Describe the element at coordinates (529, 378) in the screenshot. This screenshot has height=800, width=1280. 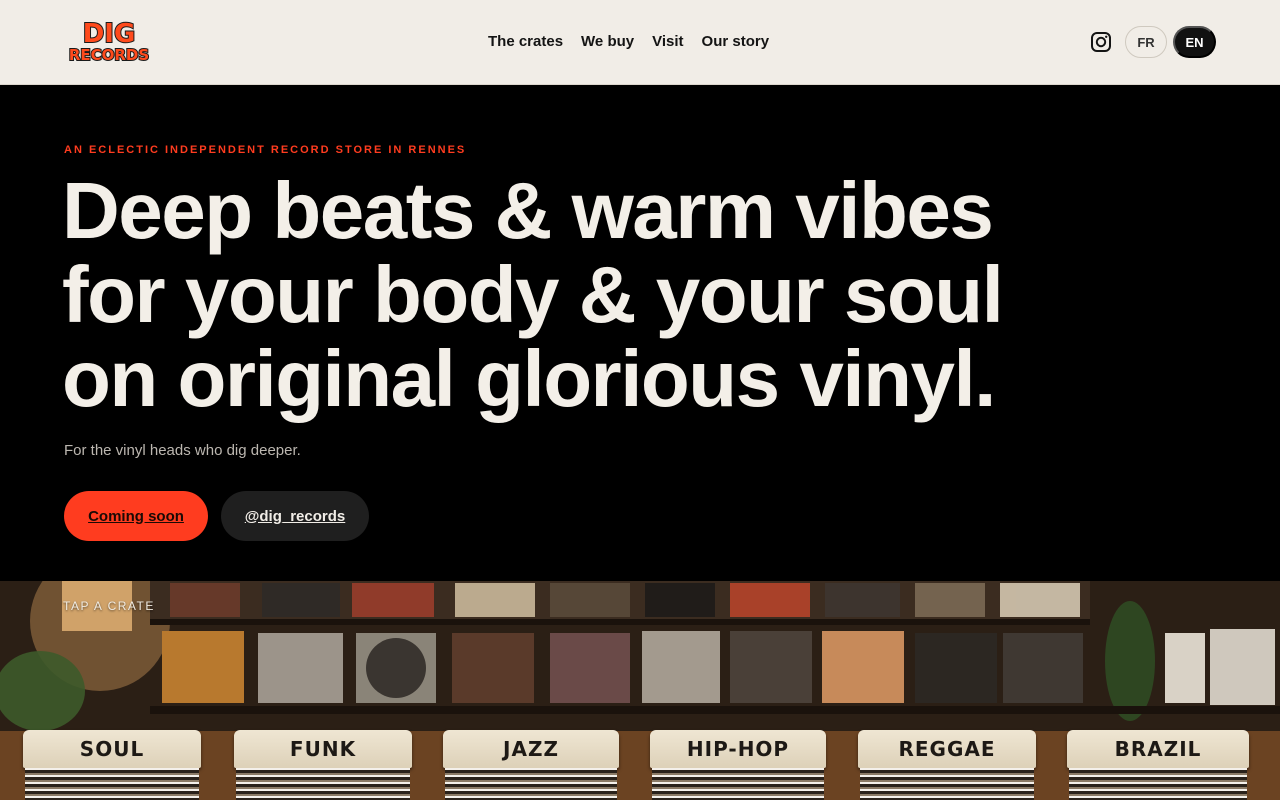
I see `headline-line-3: on original glorious vinyl.` at that location.